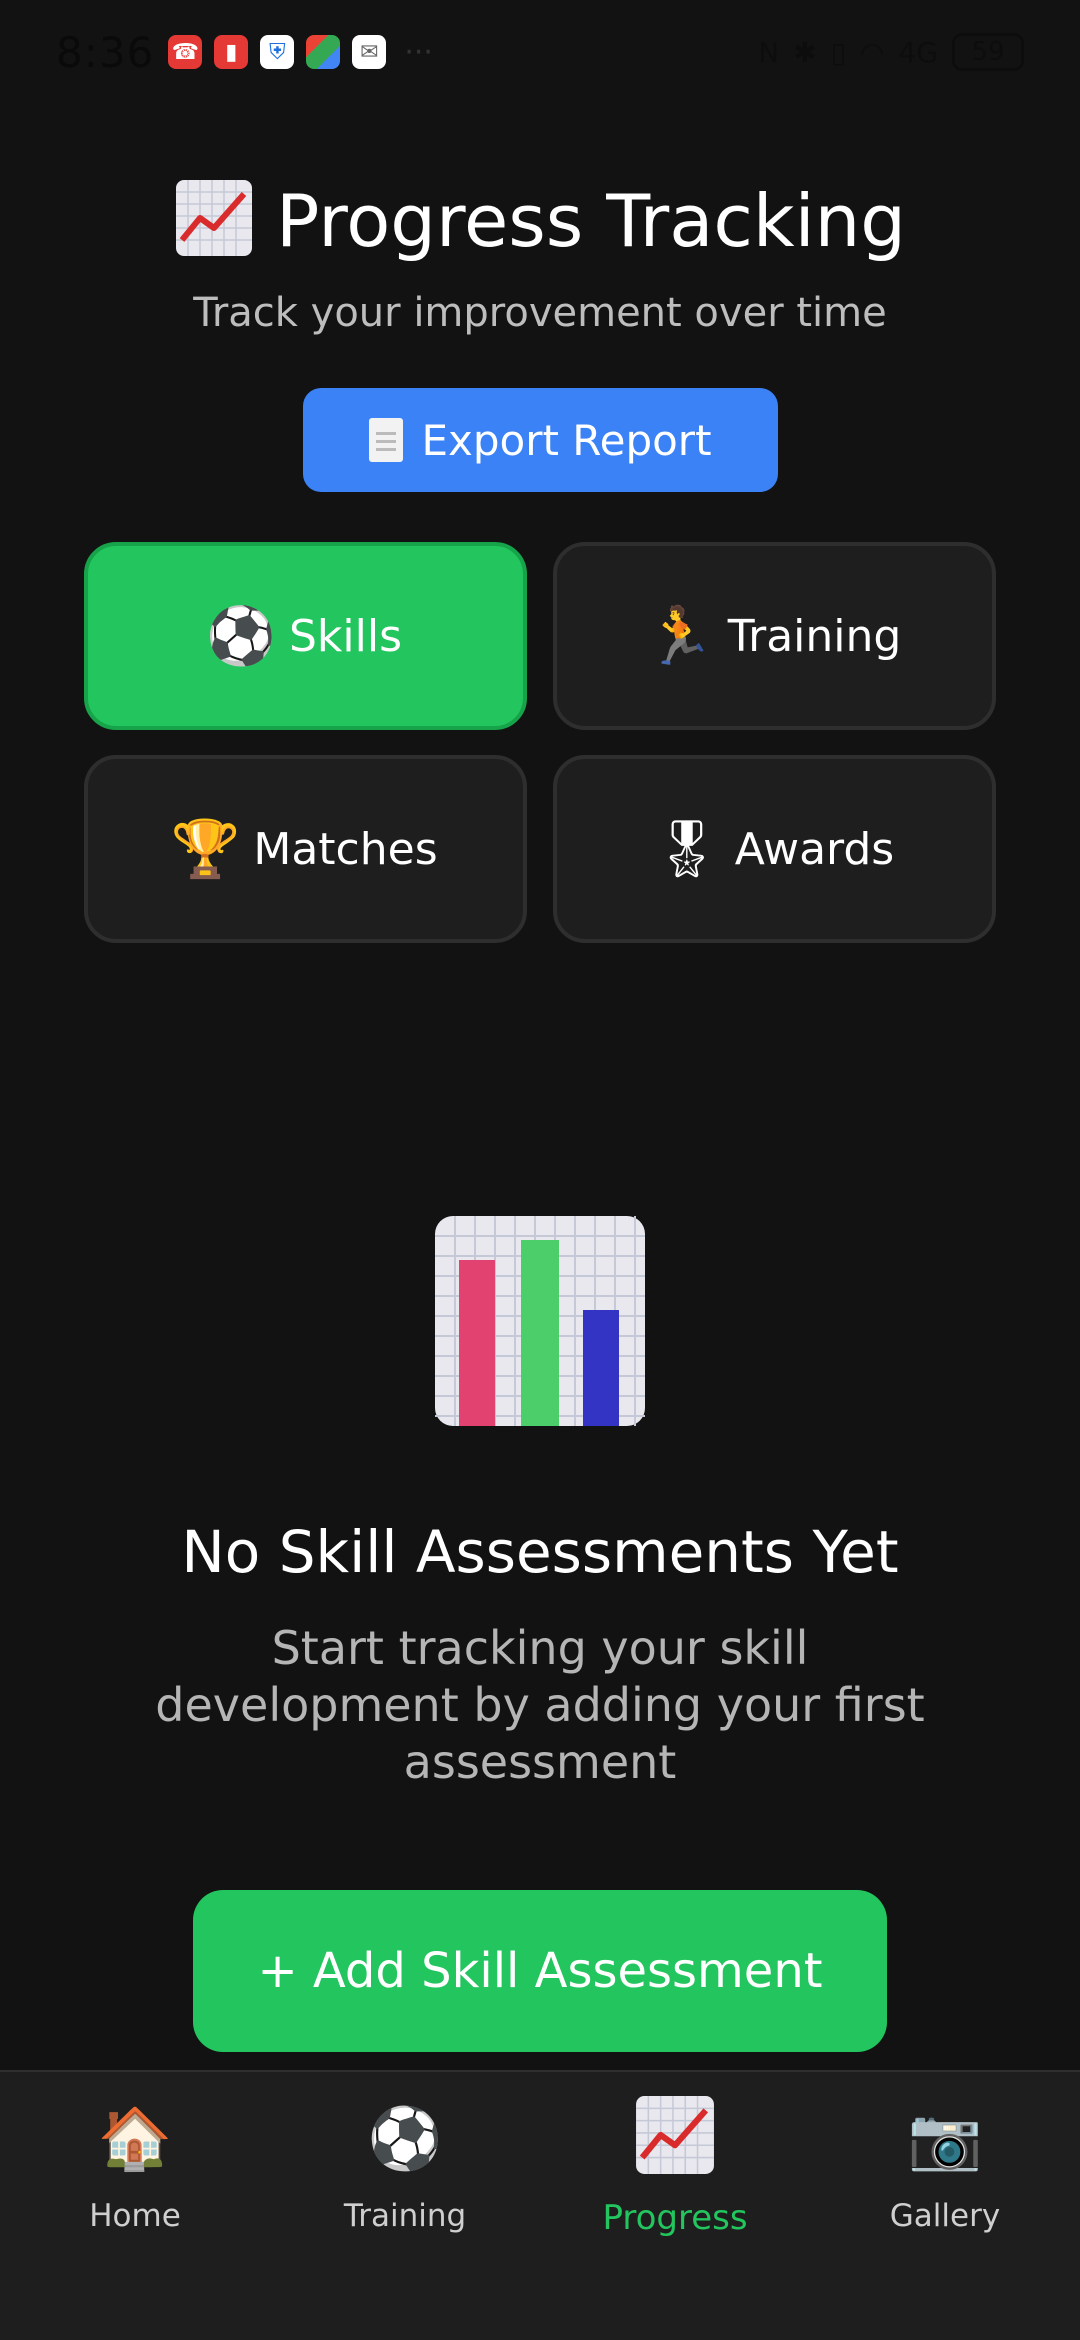 Image resolution: width=1080 pixels, height=2340 pixels. What do you see at coordinates (135, 2138) in the screenshot?
I see `house-icon: 🏠` at bounding box center [135, 2138].